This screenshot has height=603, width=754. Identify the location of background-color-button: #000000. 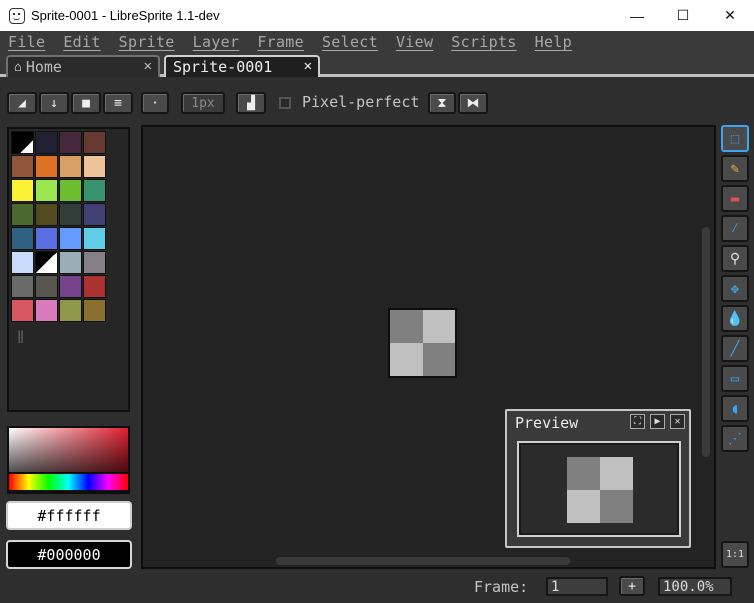
(69, 554).